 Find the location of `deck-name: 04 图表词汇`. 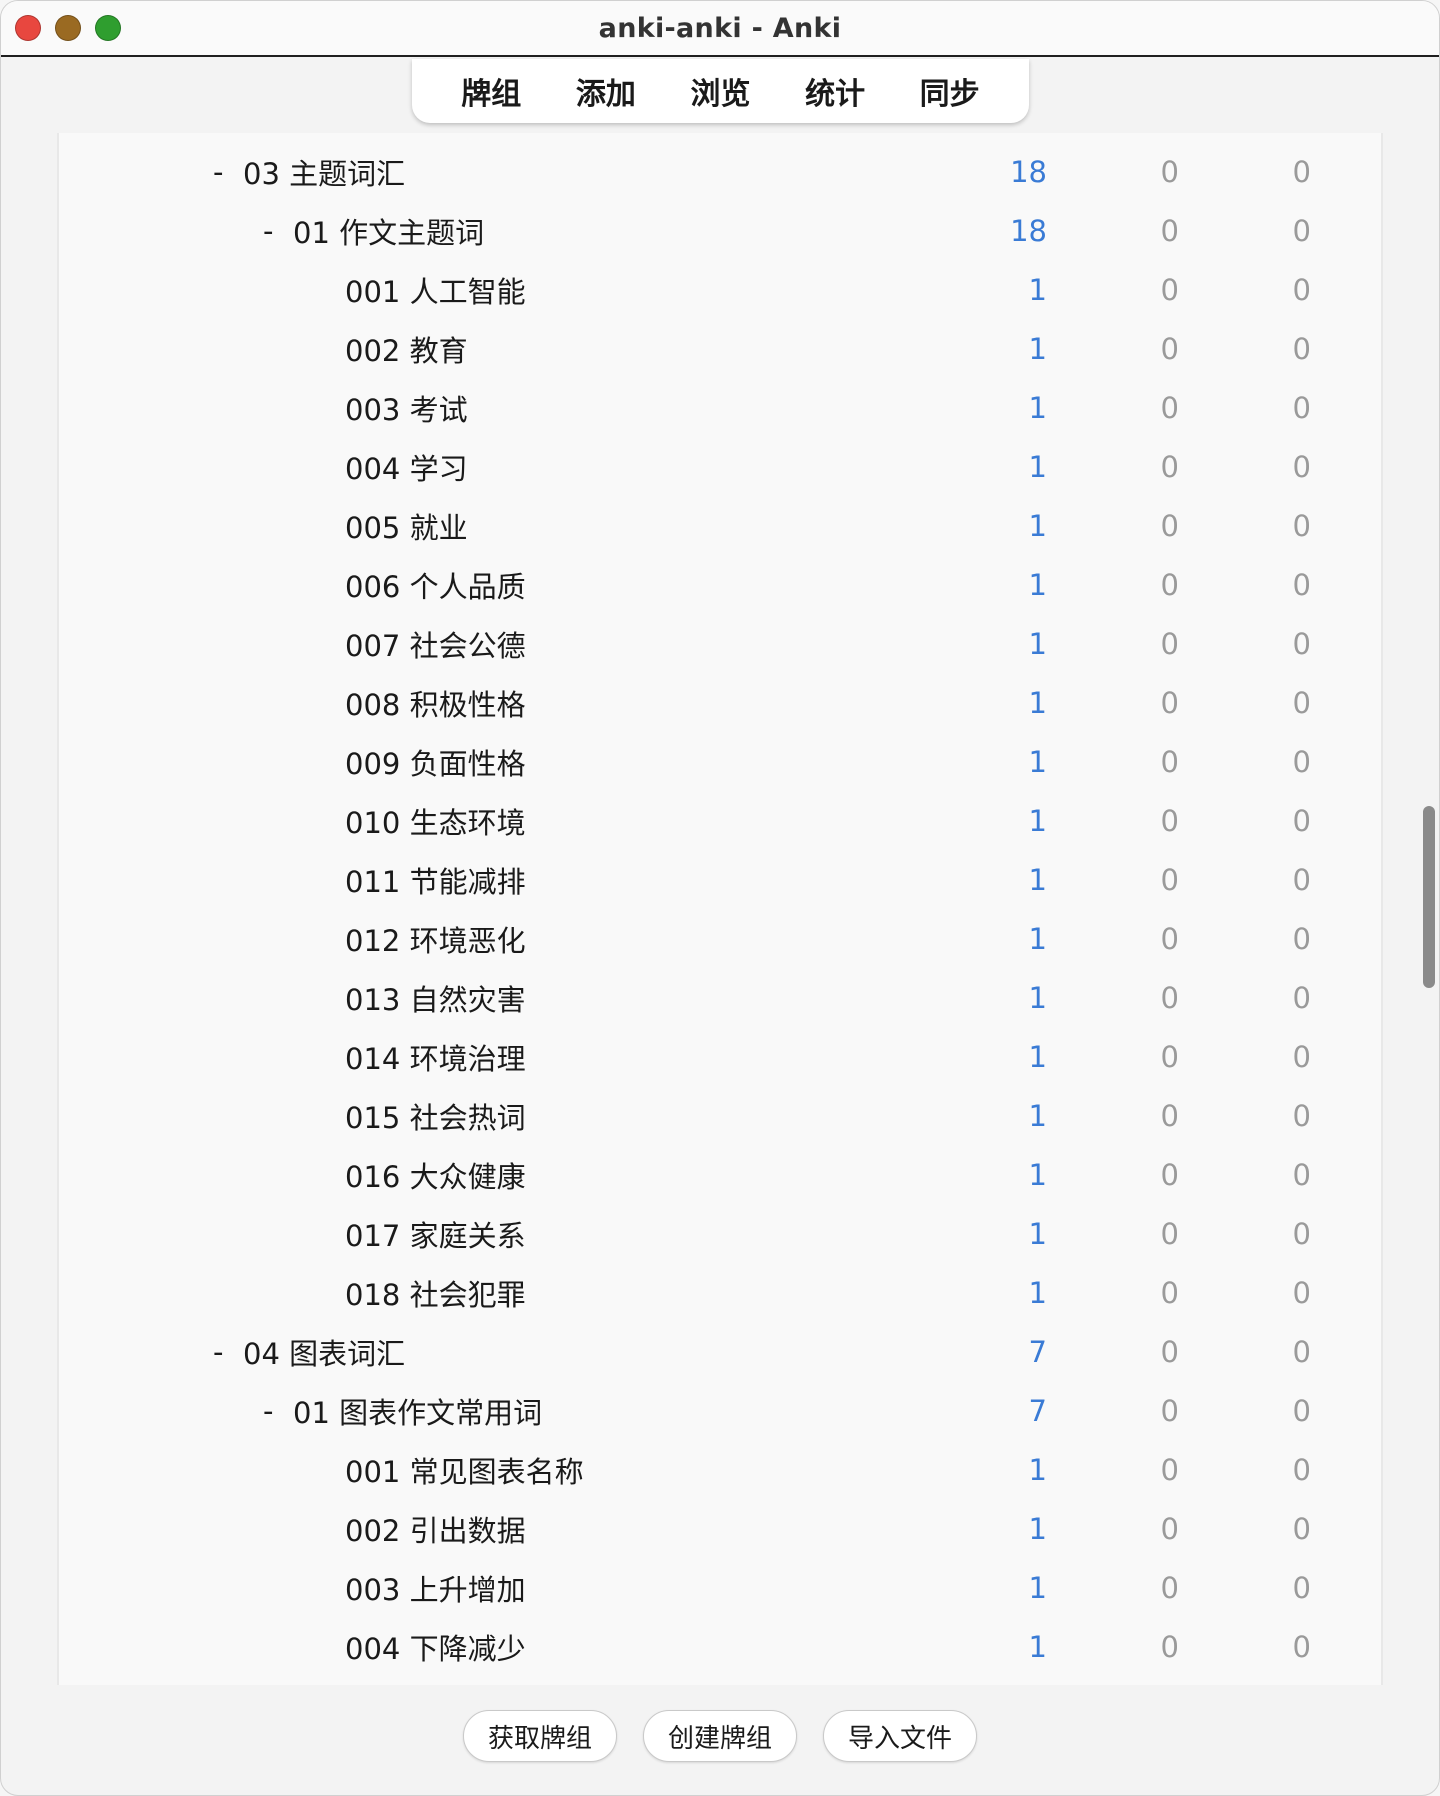

deck-name: 04 图表词汇 is located at coordinates (324, 1352).